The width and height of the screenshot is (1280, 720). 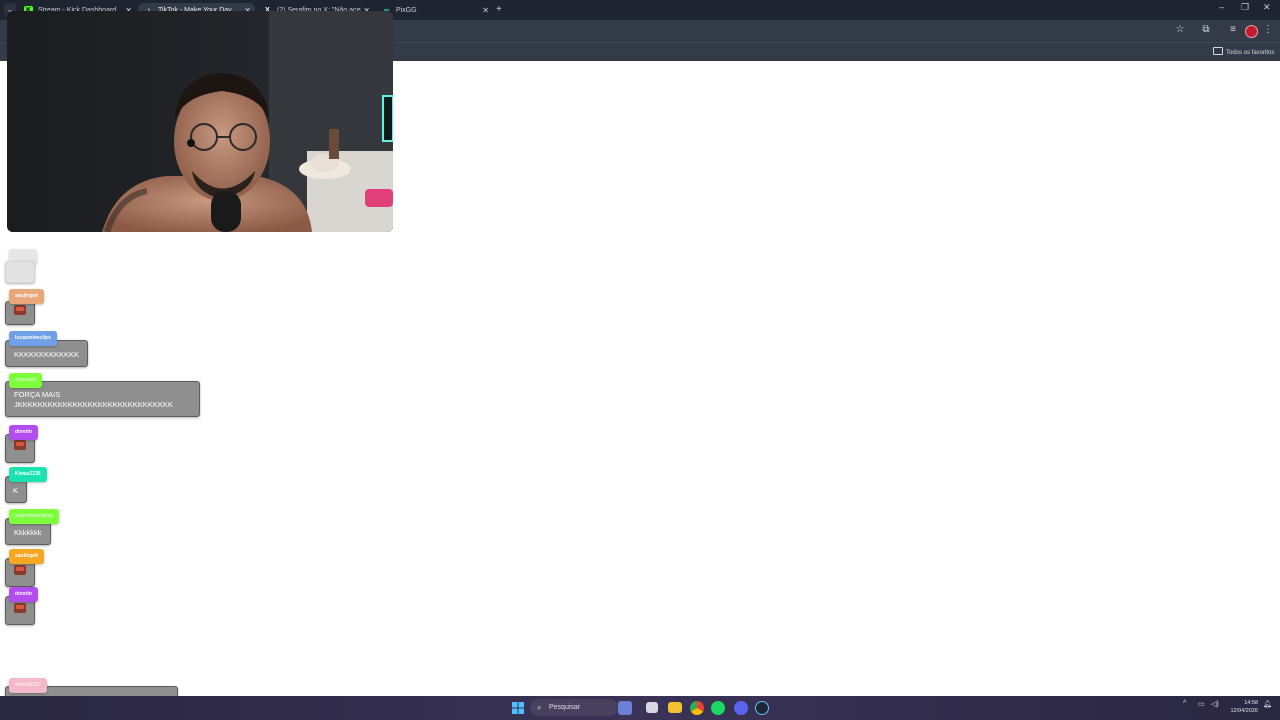 I want to click on clock-date: 12/04/2026, so click(x=1244, y=711).